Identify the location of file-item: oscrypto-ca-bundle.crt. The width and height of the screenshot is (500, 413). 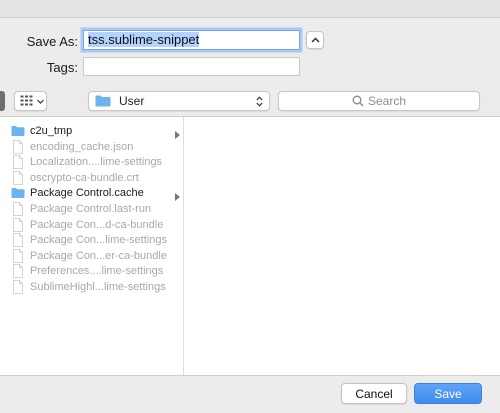
(92, 178).